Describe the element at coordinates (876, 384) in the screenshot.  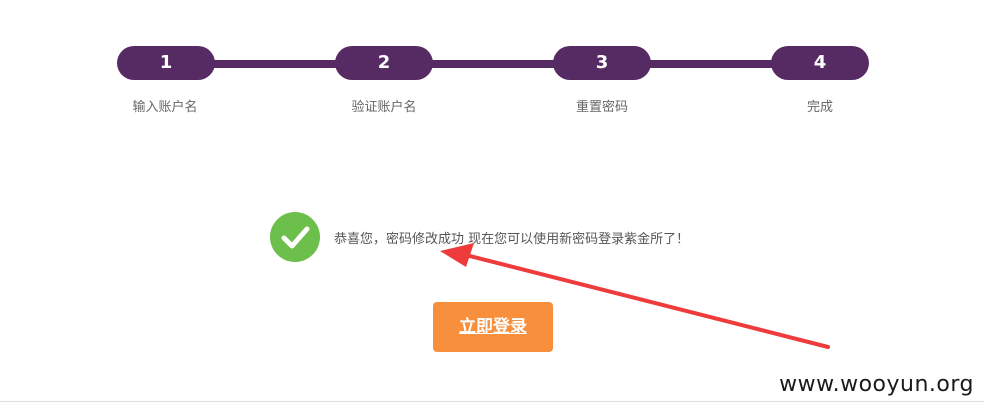
I see `watermark-text: www.wooyun.org` at that location.